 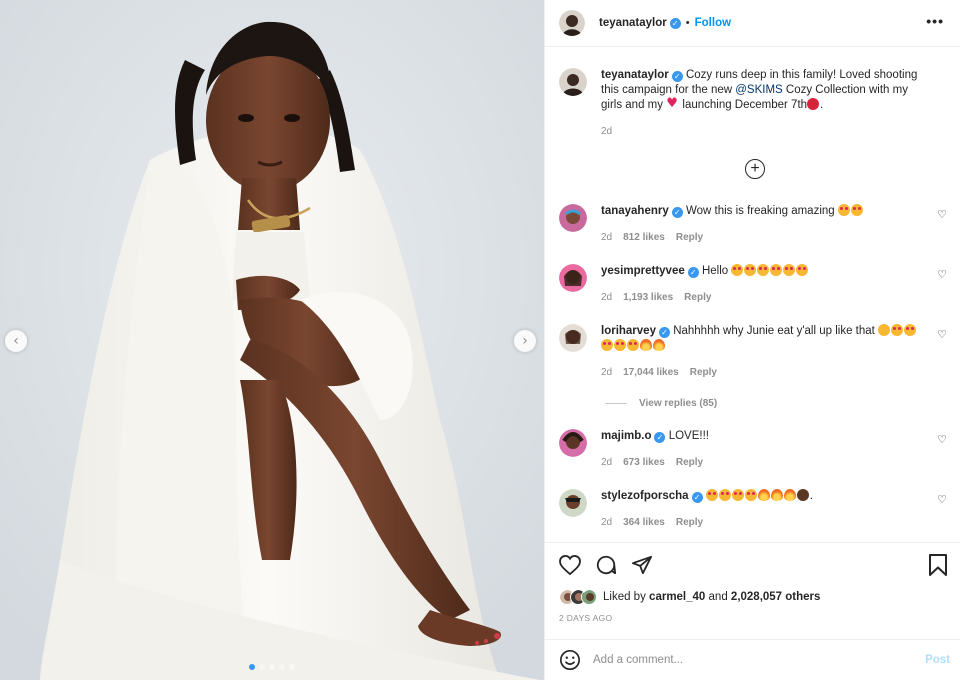 What do you see at coordinates (688, 436) in the screenshot?
I see `comment-text: LOVE!!!` at bounding box center [688, 436].